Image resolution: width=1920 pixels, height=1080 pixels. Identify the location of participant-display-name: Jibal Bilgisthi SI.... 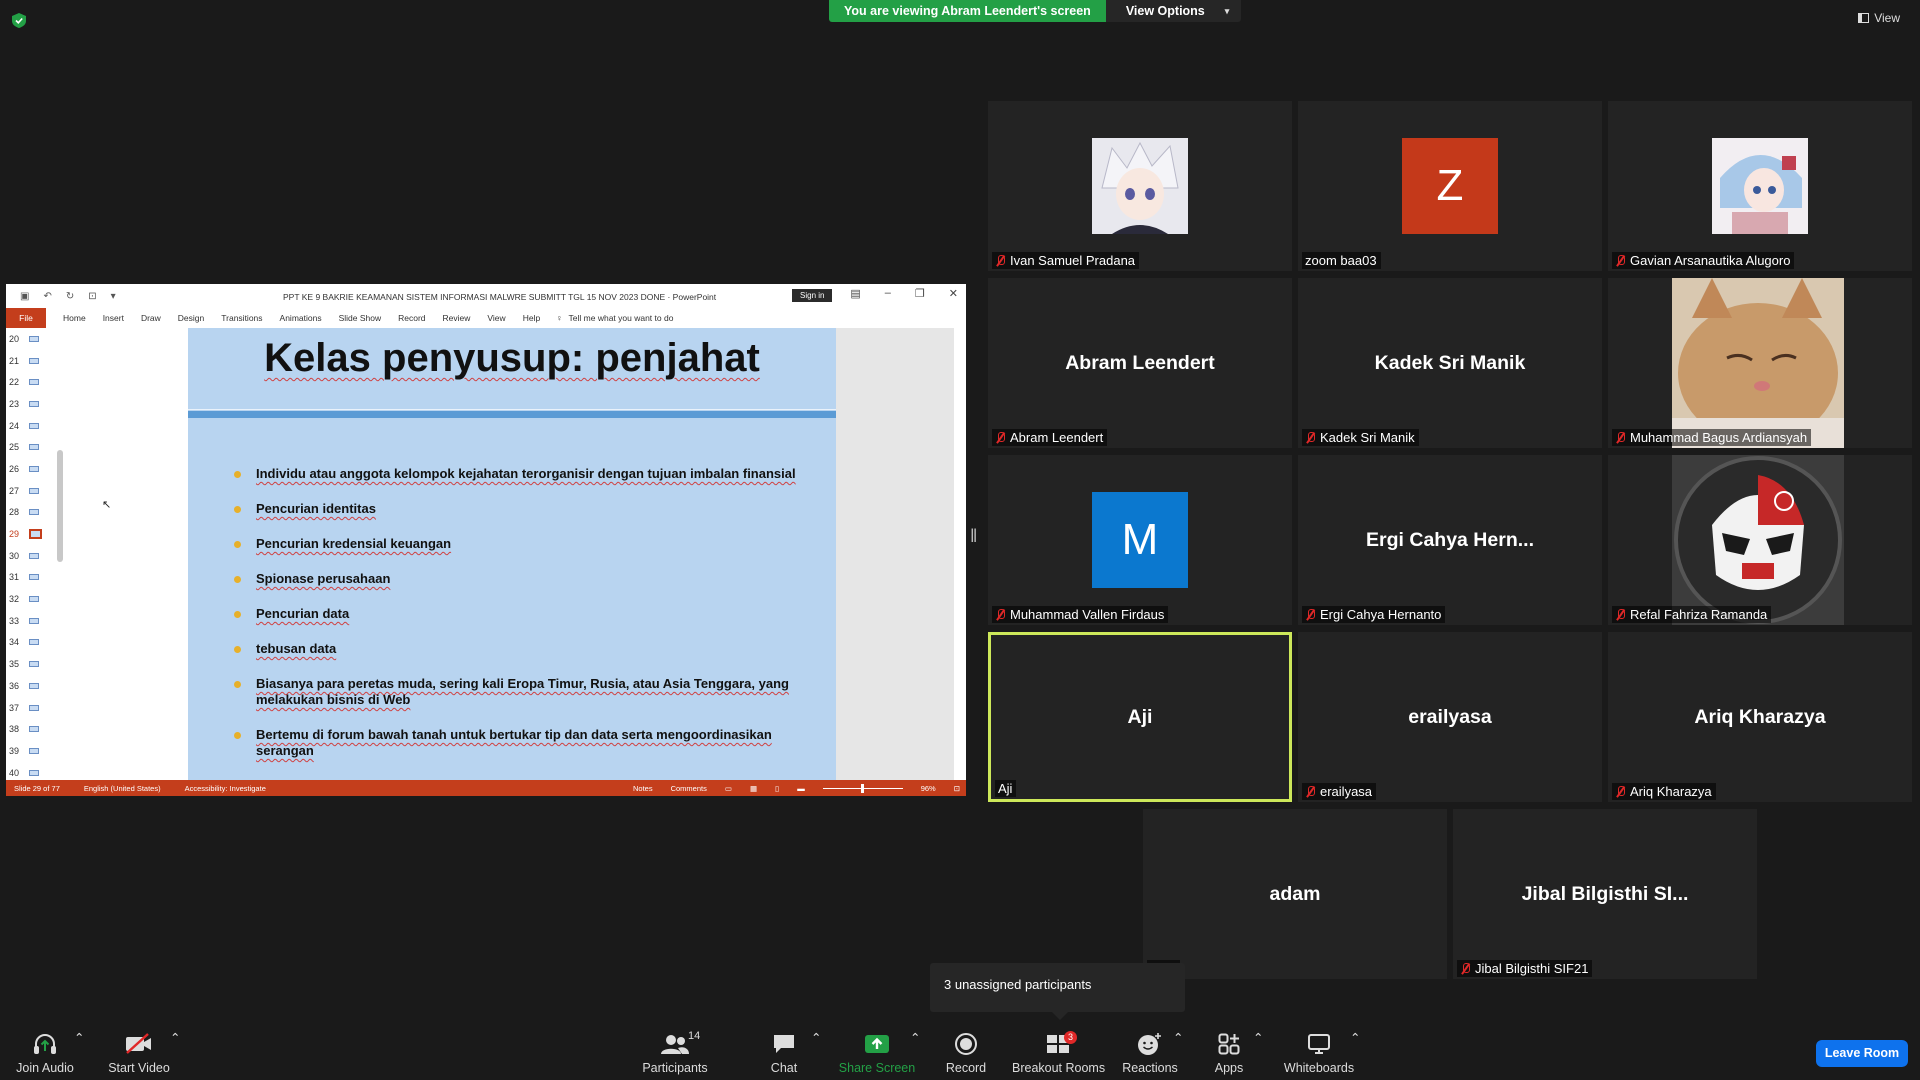
(1605, 893).